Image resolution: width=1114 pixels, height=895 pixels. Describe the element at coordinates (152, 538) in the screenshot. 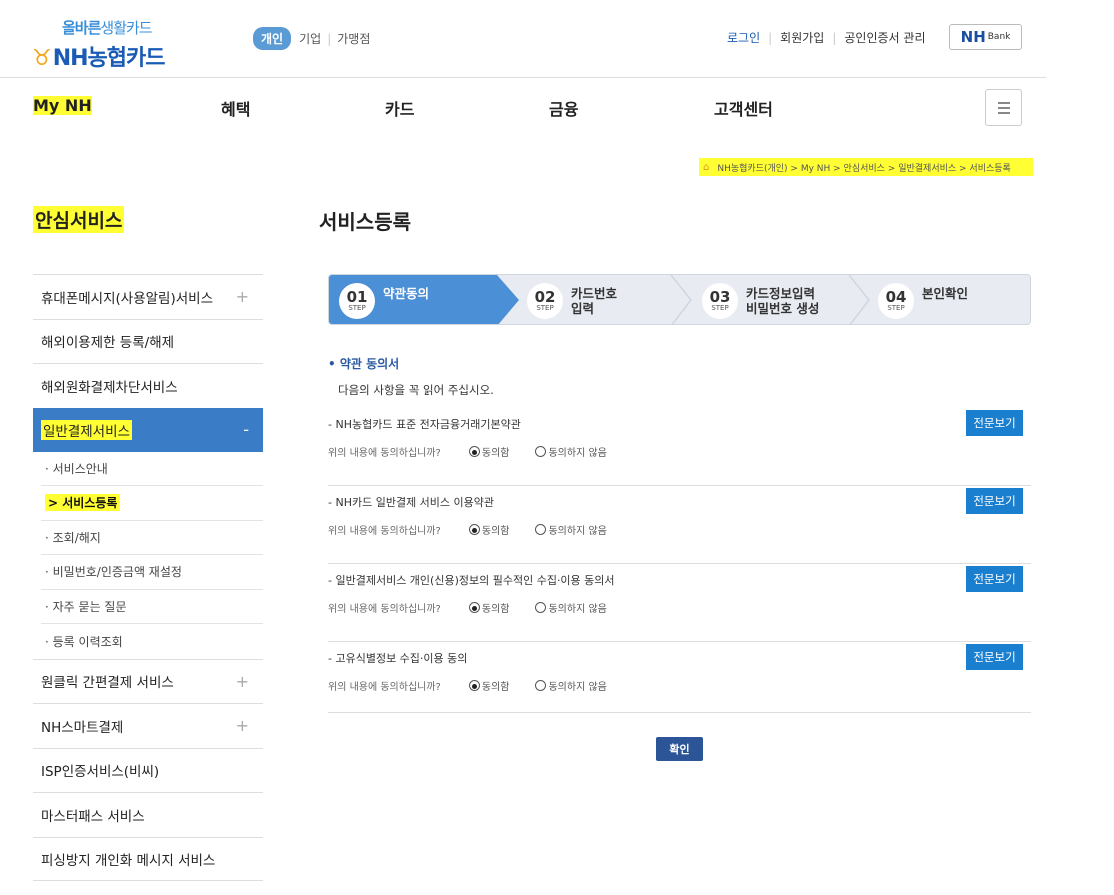

I see `sidebar-sub-inquiry: · 조회/해지` at that location.